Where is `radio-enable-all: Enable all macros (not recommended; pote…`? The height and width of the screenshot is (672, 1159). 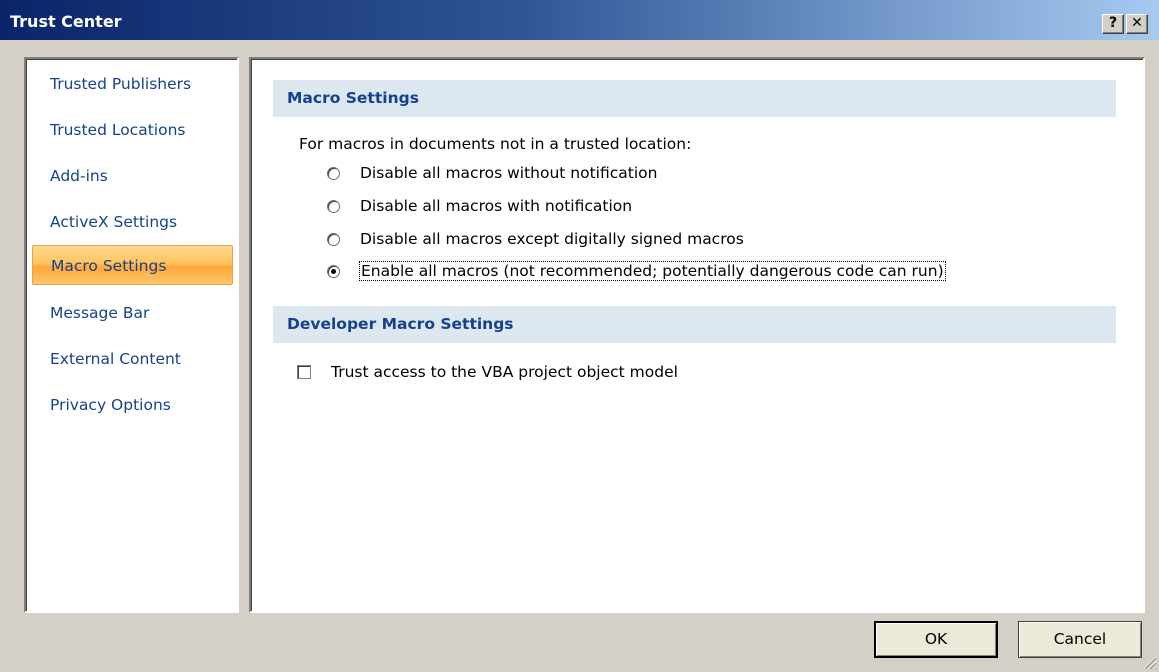
radio-enable-all: Enable all macros (not recommended; pote… is located at coordinates (636, 271).